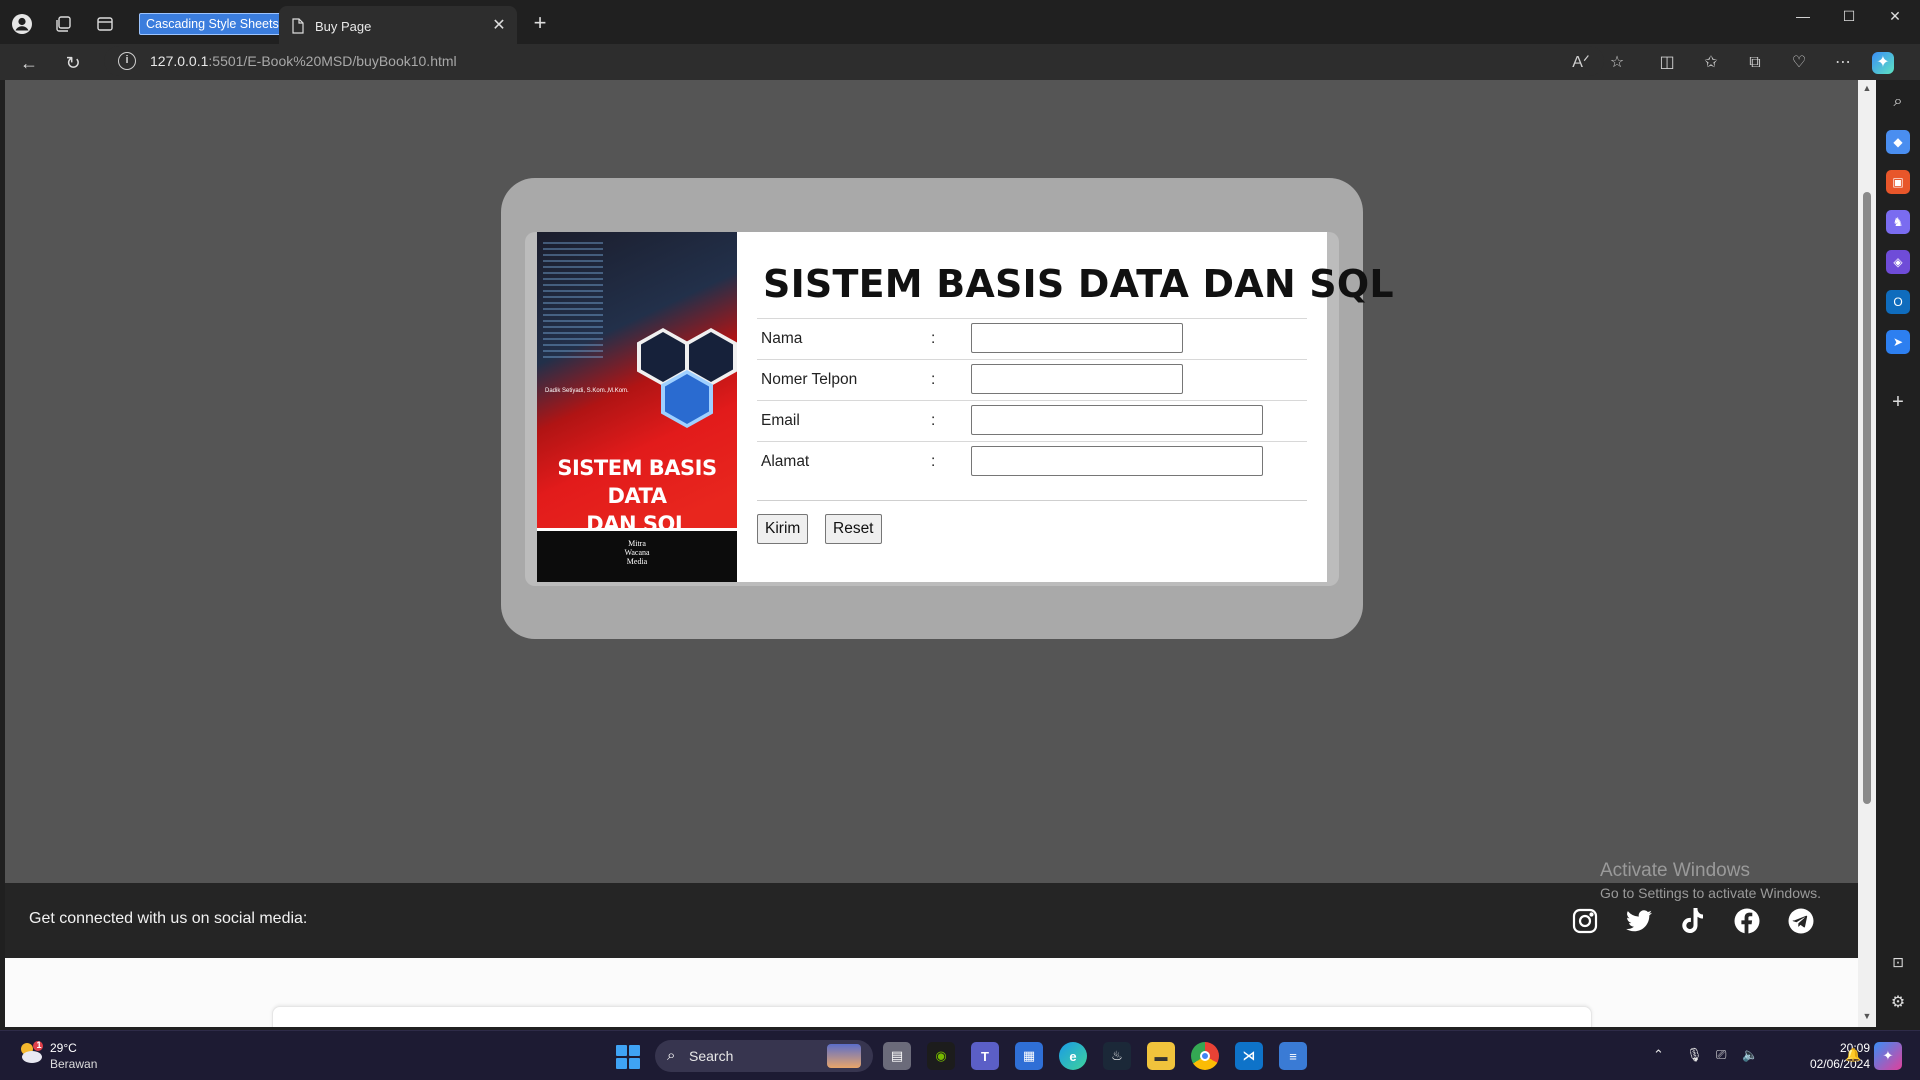 This screenshot has height=1080, width=1920. Describe the element at coordinates (1898, 342) in the screenshot. I see `drop-icon: ➤` at that location.